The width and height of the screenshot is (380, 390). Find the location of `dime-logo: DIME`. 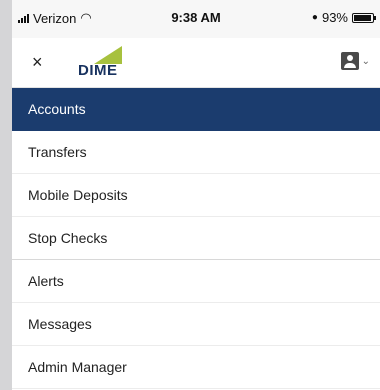

dime-logo: DIME is located at coordinates (102, 64).